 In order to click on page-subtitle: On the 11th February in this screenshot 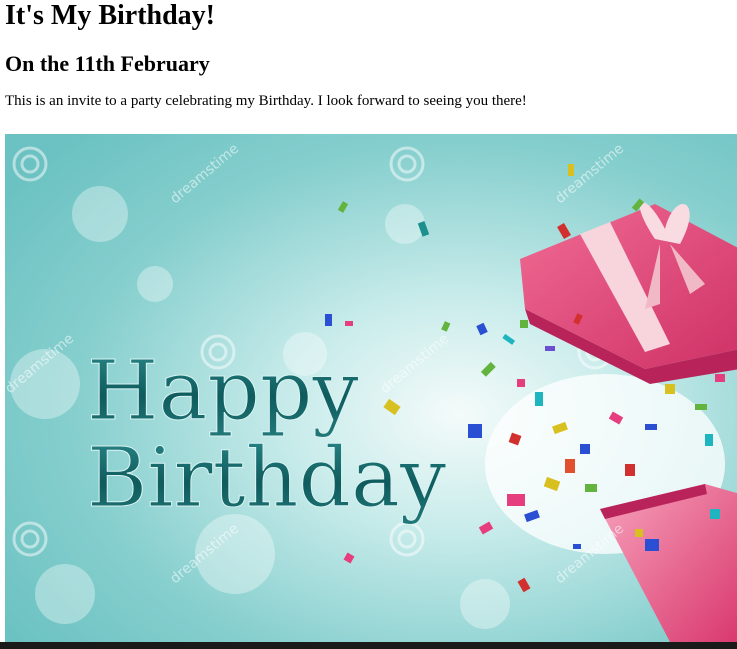, I will do `click(107, 63)`.